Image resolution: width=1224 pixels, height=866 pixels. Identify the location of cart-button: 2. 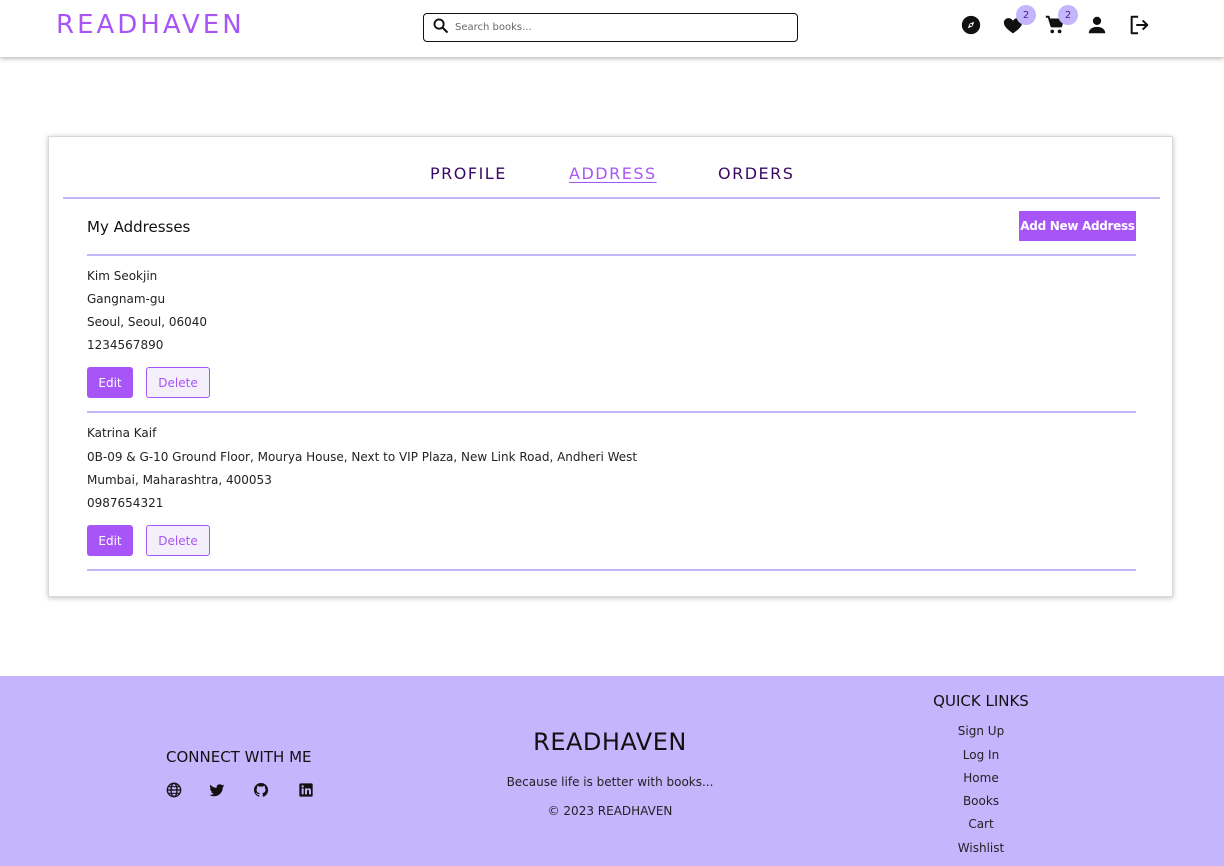
(1061, 20).